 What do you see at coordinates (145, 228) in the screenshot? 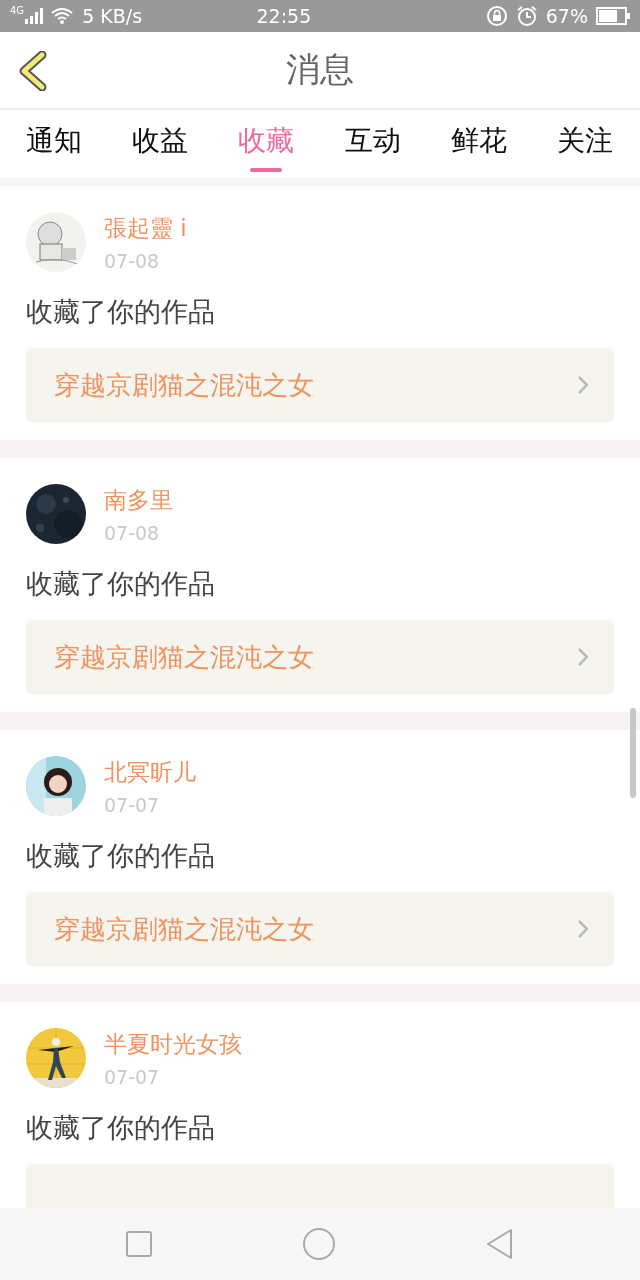
I see `user-name: 張起靈 i` at bounding box center [145, 228].